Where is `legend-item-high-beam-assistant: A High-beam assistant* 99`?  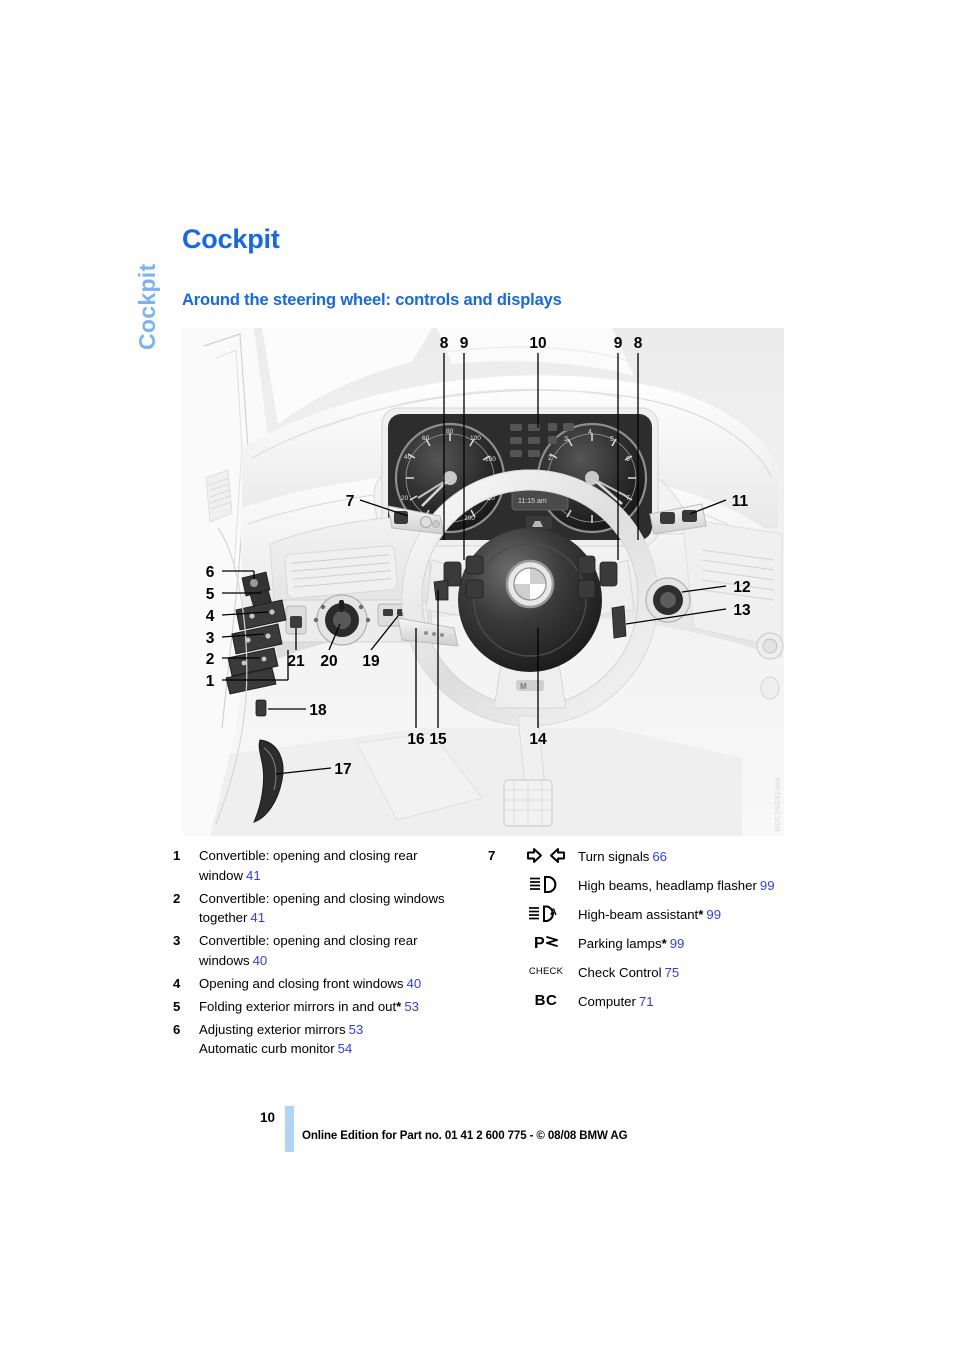
legend-item-high-beam-assistant: A High-beam assistant* 99 is located at coordinates (648, 914).